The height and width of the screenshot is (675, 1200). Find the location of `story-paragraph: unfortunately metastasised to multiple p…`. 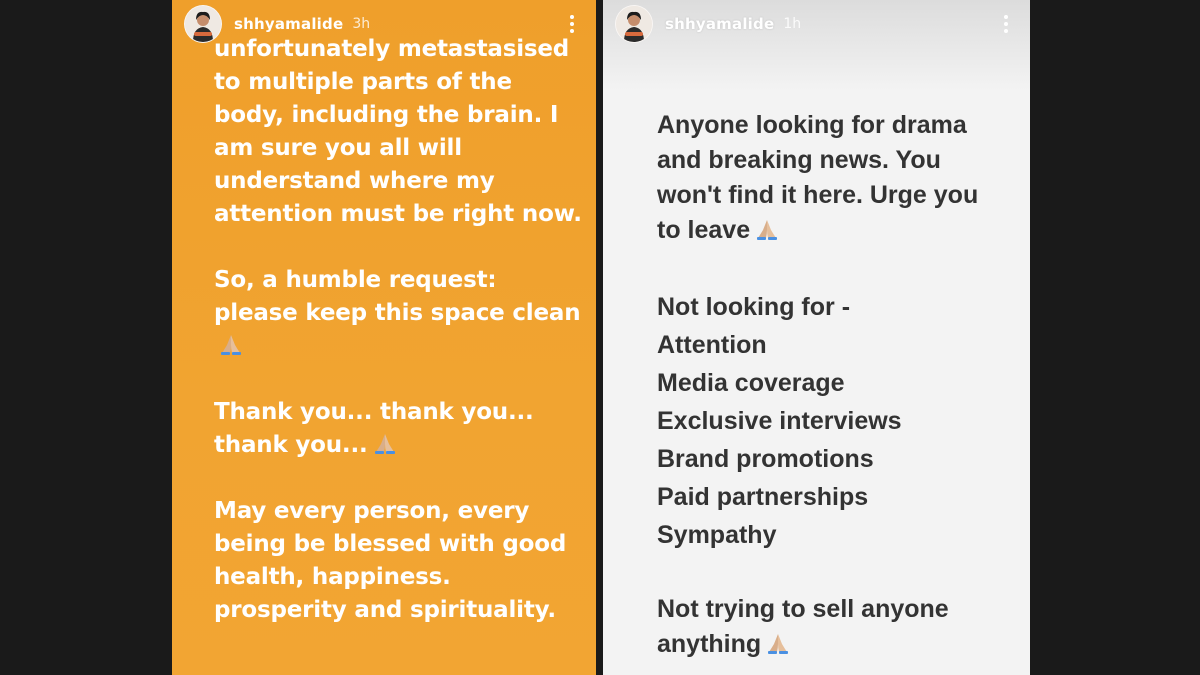

story-paragraph: unfortunately metastasised to multiple p… is located at coordinates (398, 131).